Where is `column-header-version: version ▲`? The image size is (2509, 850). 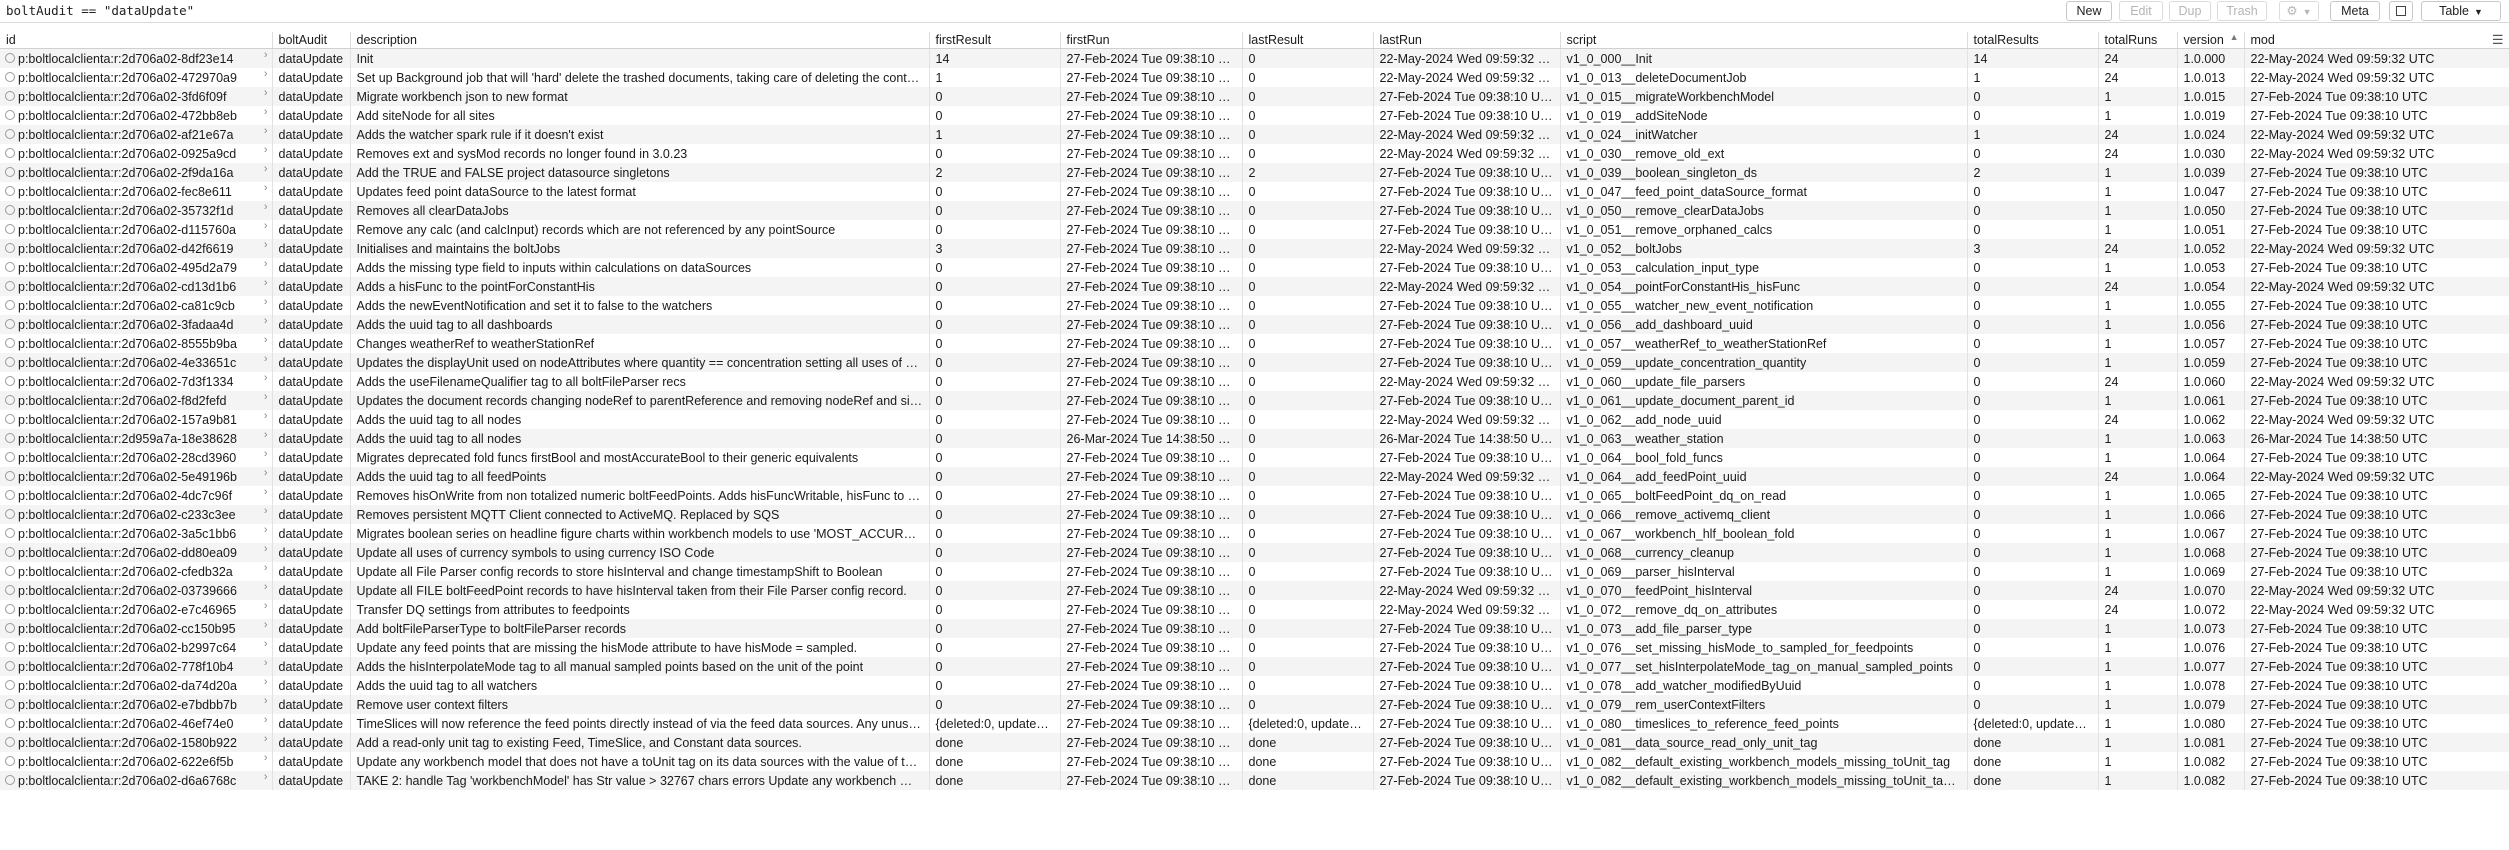
column-header-version: version ▲ is located at coordinates (2211, 40).